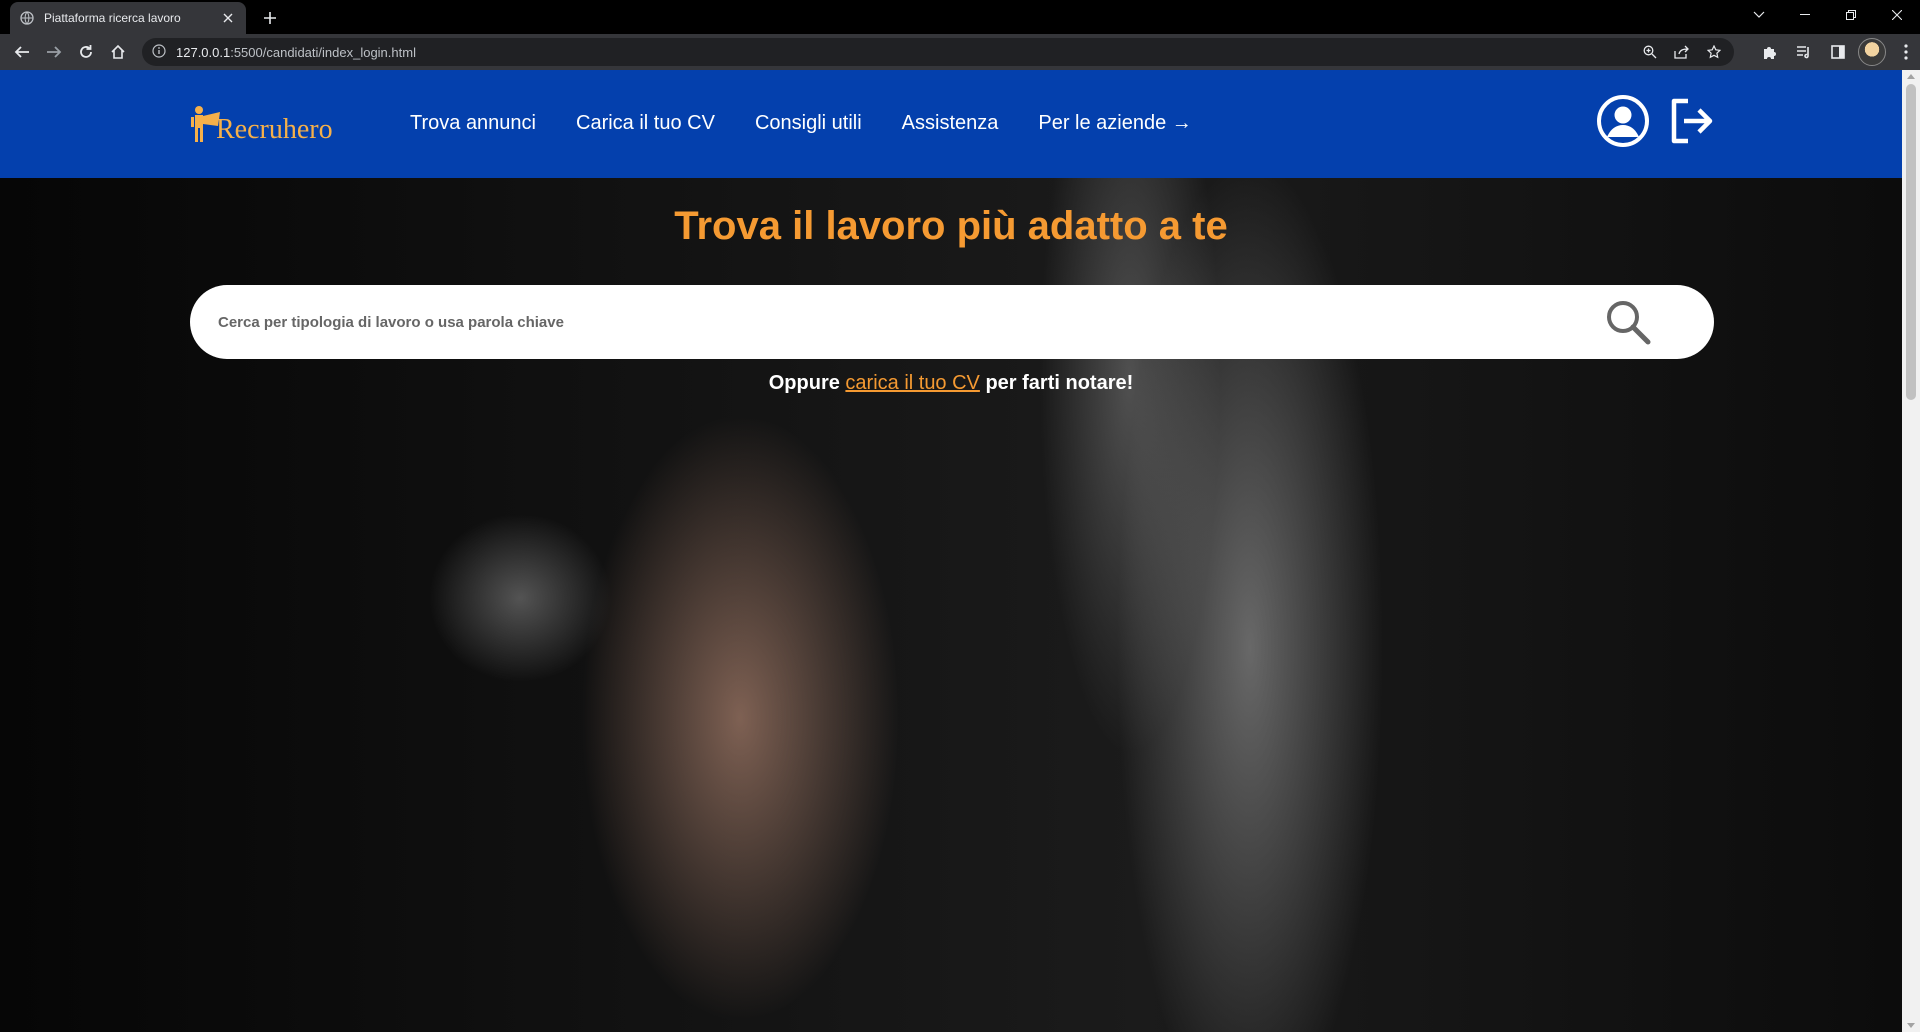 The image size is (1920, 1032). Describe the element at coordinates (1056, 383) in the screenshot. I see `cta-suffix: per farti notare!` at that location.